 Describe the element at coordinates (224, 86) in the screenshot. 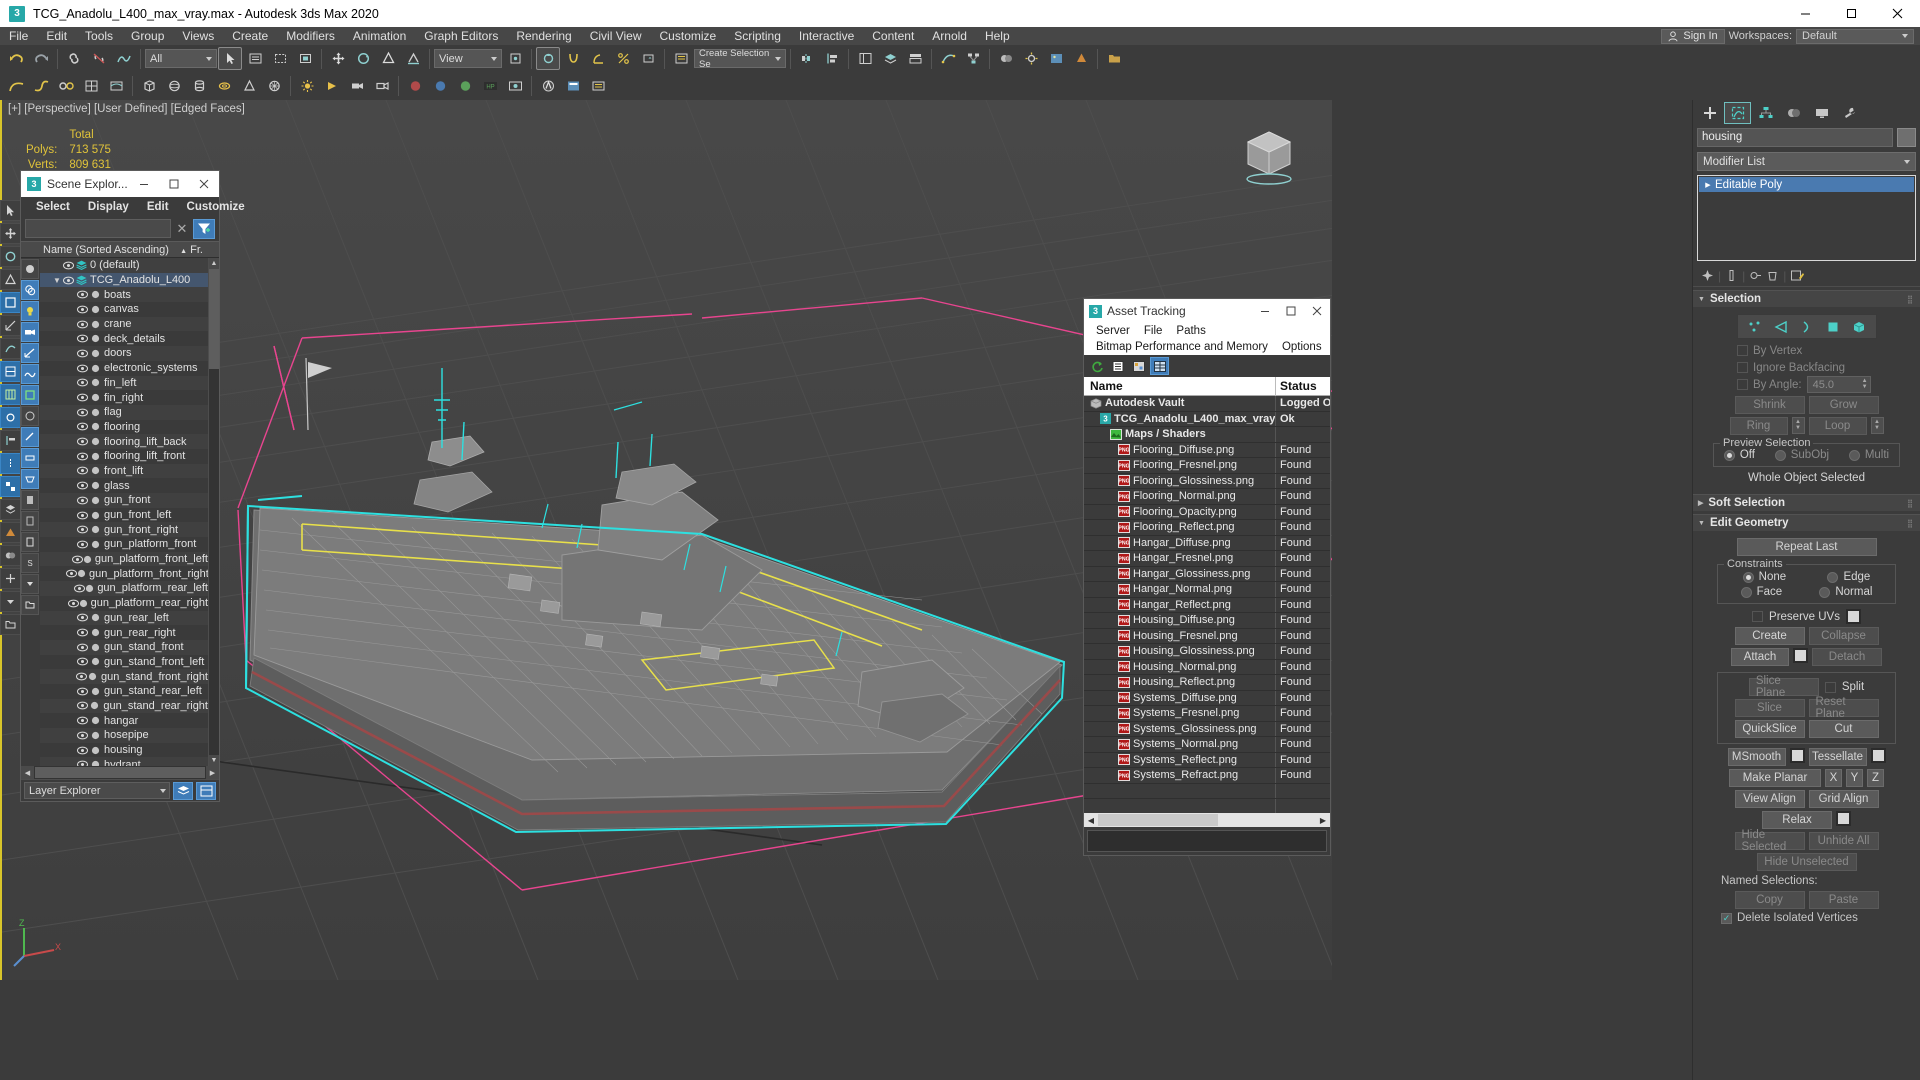

I see `torus-primitive-button` at that location.